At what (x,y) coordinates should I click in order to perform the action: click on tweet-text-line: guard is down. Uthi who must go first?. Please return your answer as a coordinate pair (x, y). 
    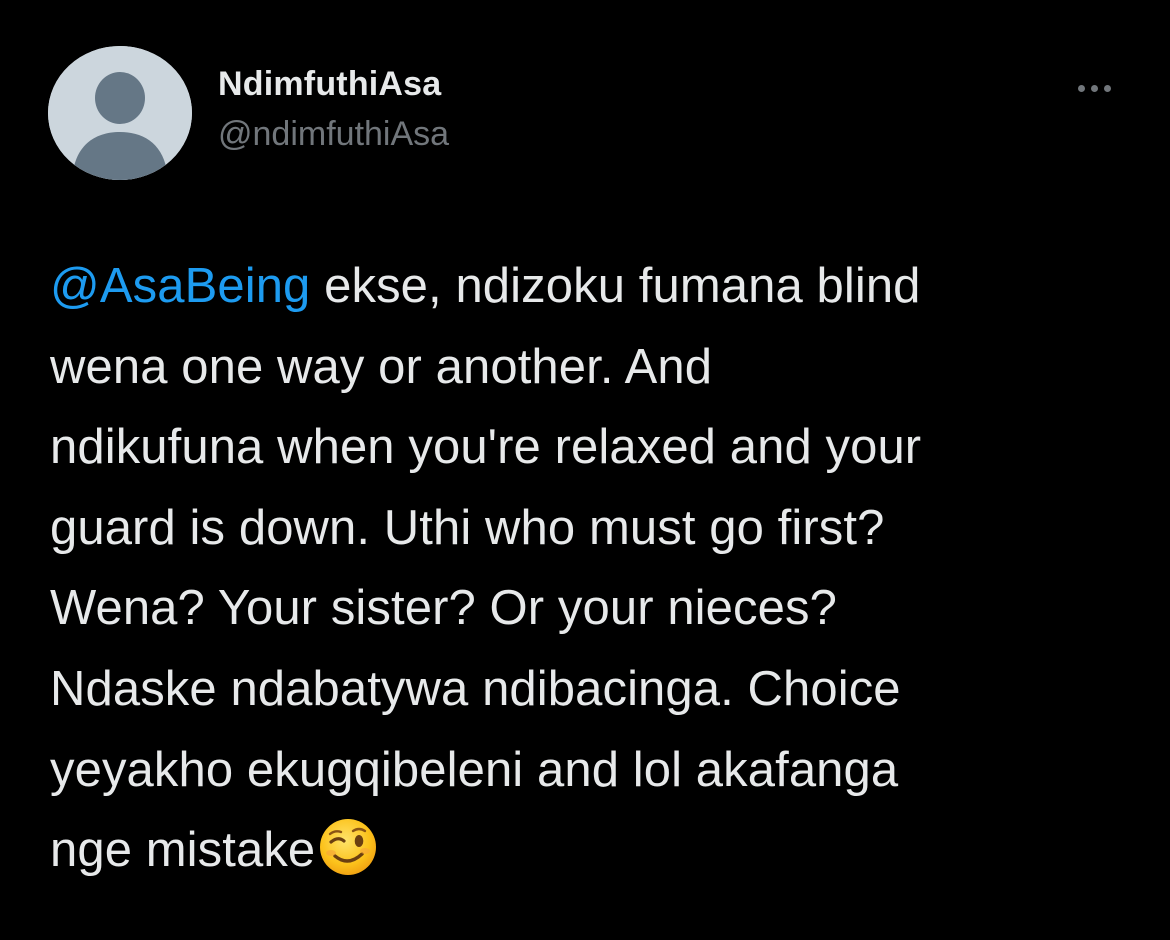
    Looking at the image, I should click on (467, 527).